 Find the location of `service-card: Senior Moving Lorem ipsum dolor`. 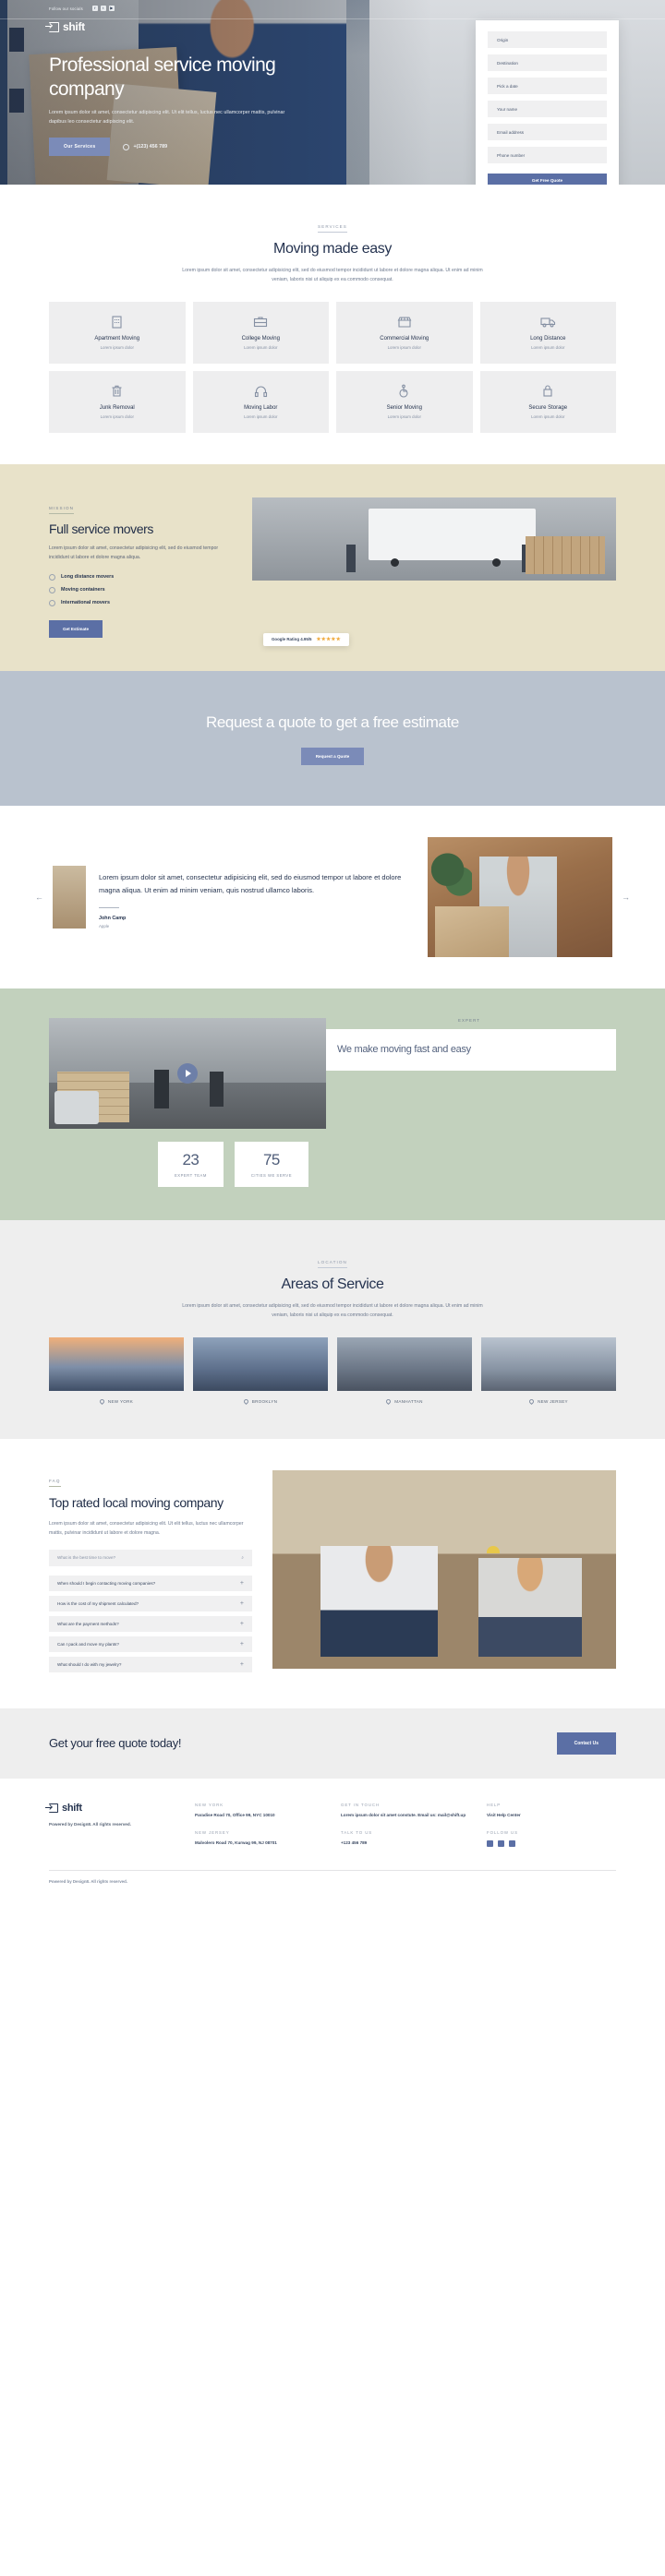

service-card: Senior Moving Lorem ipsum dolor is located at coordinates (404, 402).